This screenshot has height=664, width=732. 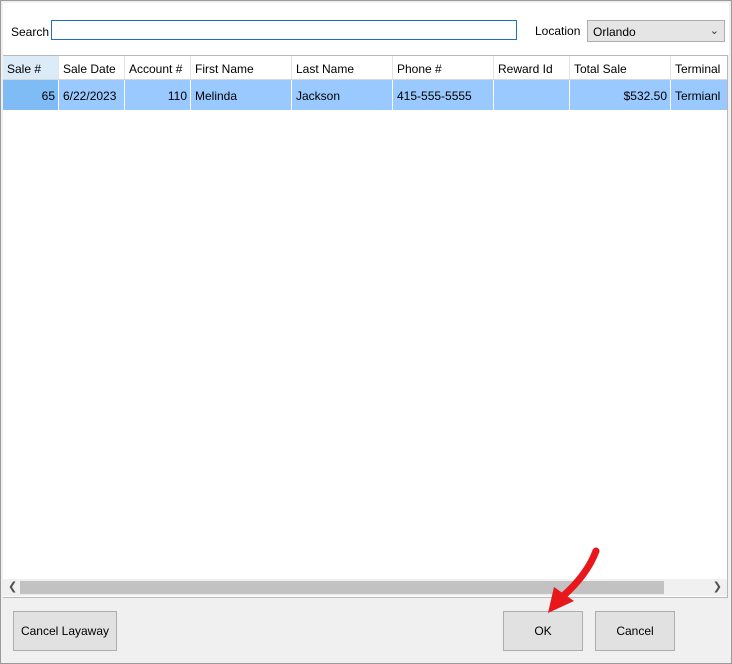 I want to click on cancel-layaway-button: Cancel Layaway, so click(x=65, y=631).